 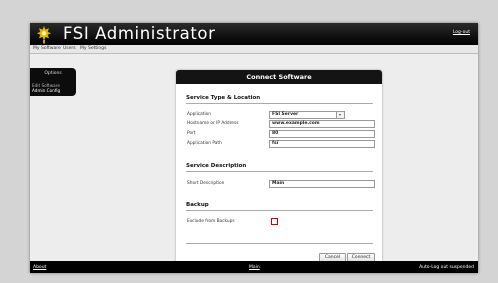 I want to click on auto-logout-status: Auto-Log out suspended, so click(x=446, y=267).